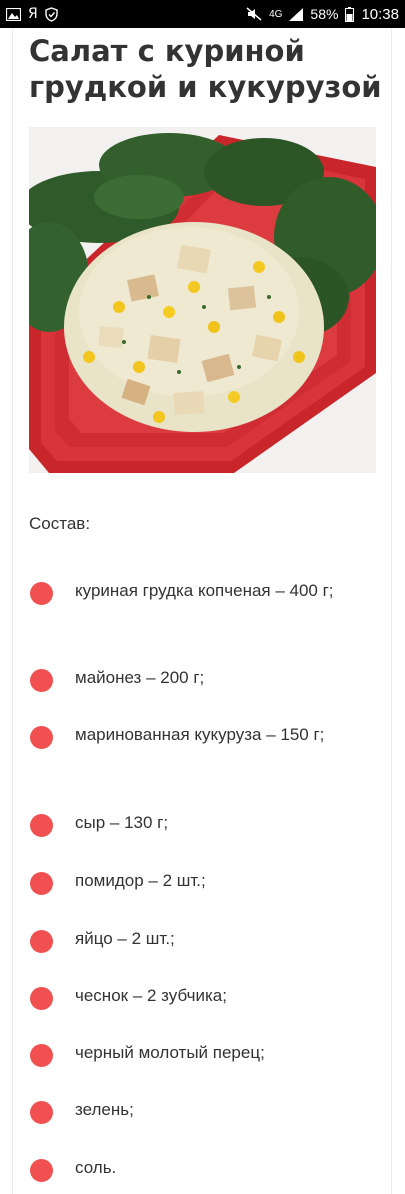 The height and width of the screenshot is (1194, 405). Describe the element at coordinates (122, 822) in the screenshot. I see `ingredient-text: сыр – 130 г;` at that location.